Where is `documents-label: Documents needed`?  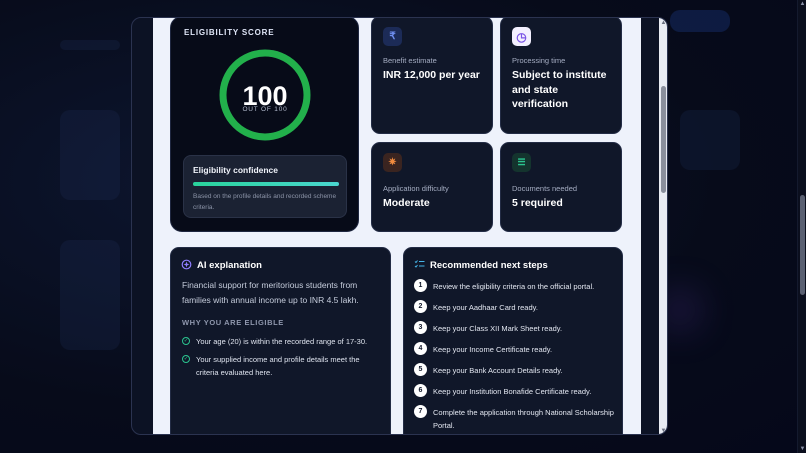 documents-label: Documents needed is located at coordinates (545, 188).